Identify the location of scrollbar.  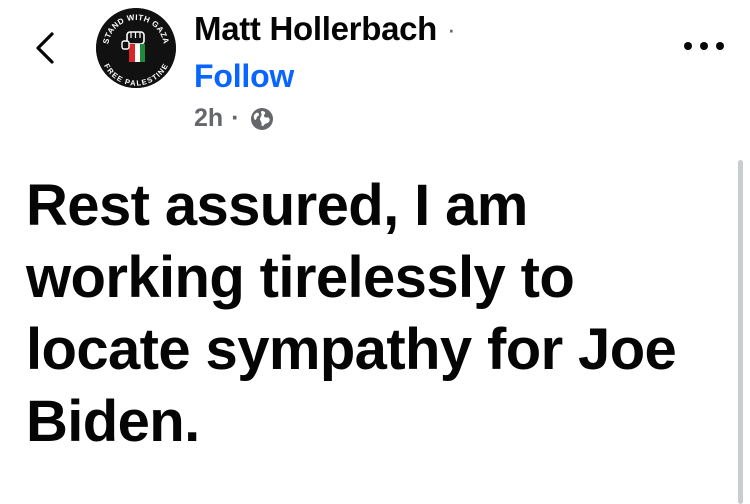
(740, 332).